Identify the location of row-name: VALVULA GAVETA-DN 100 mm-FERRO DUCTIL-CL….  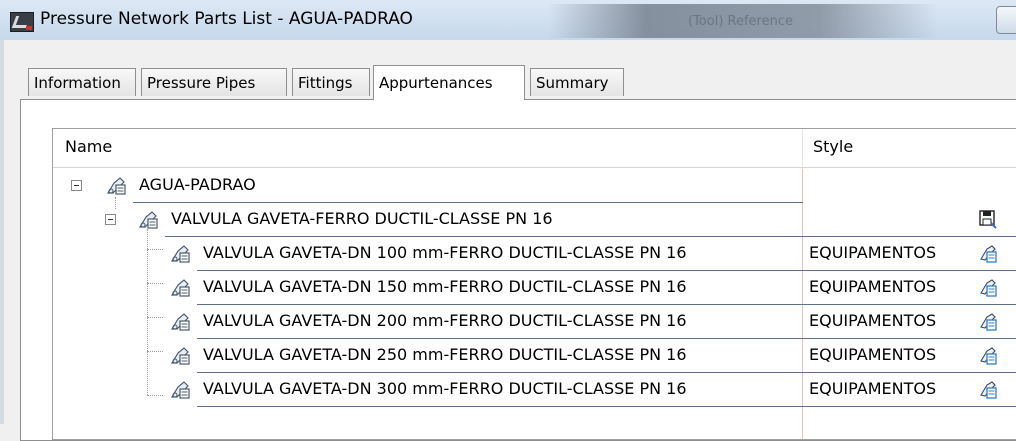
(445, 252).